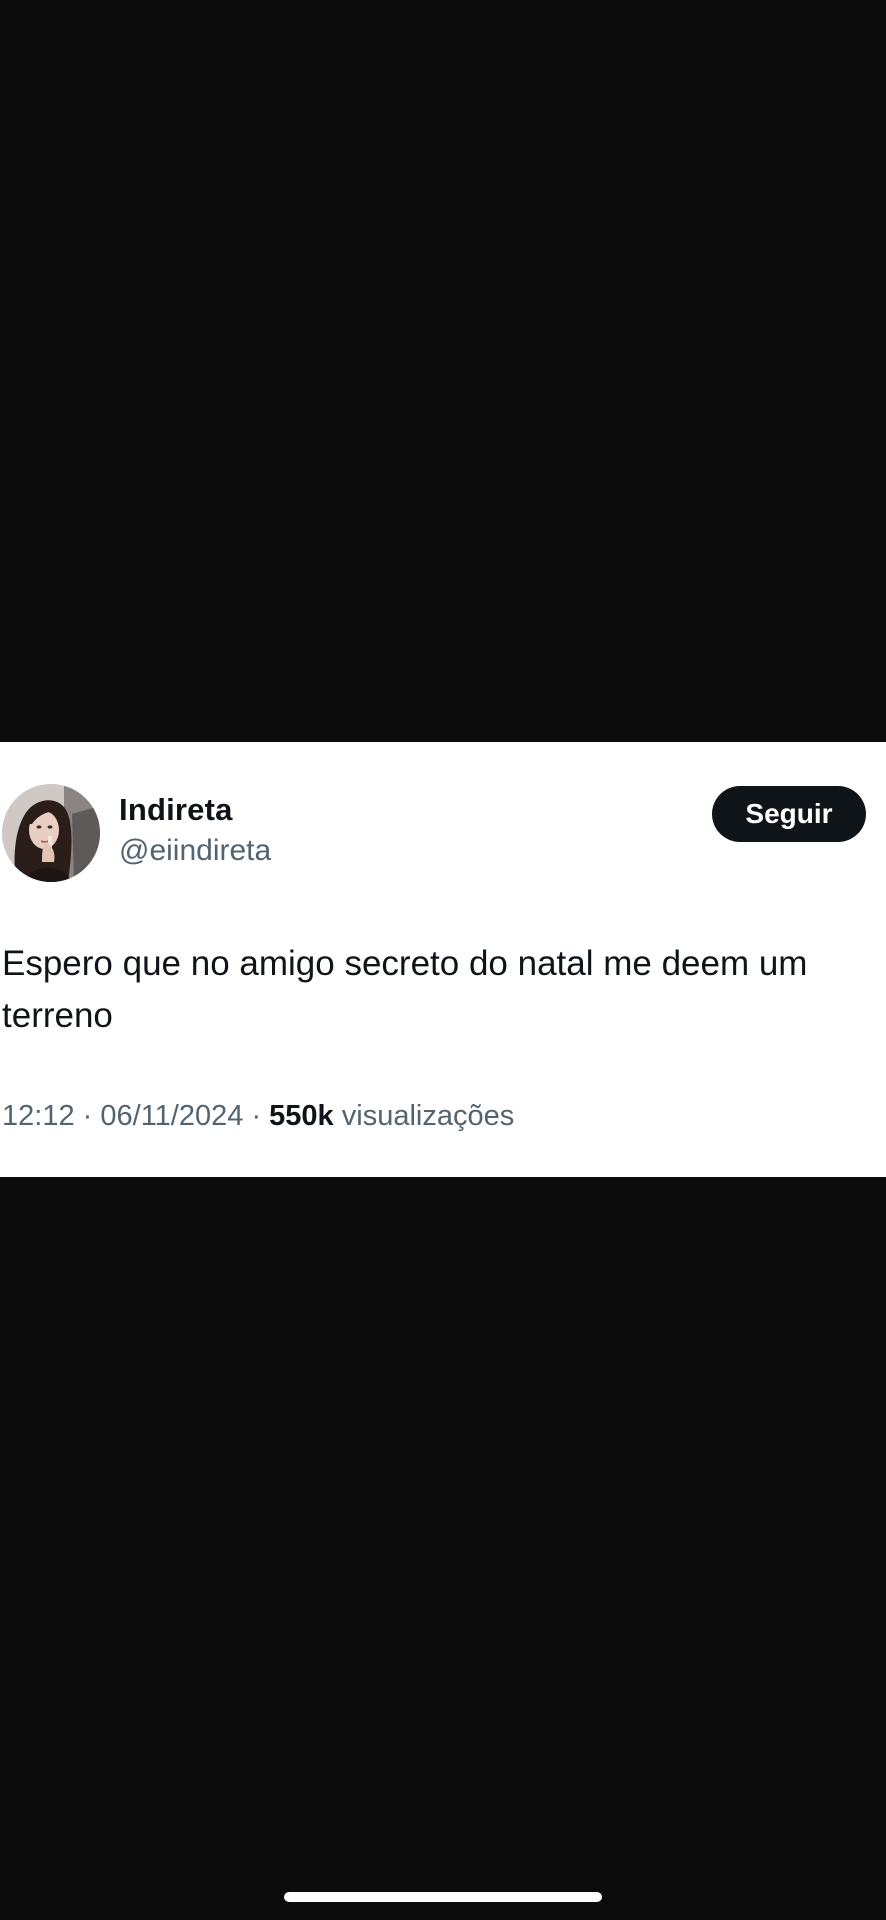 This screenshot has width=886, height=1920. Describe the element at coordinates (171, 1116) in the screenshot. I see `tweet-date: 06/11/2024` at that location.